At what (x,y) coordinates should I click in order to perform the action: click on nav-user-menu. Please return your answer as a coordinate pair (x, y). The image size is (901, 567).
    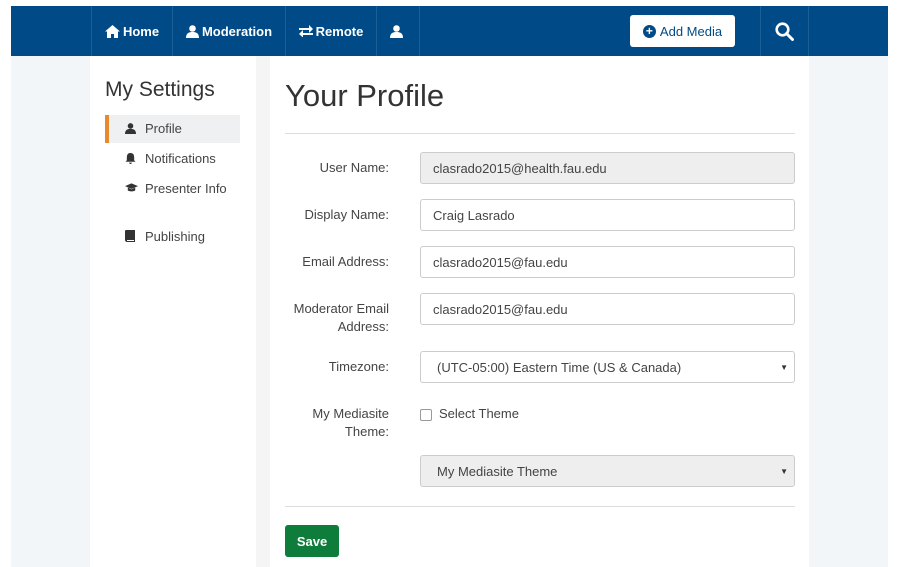
    Looking at the image, I should click on (398, 31).